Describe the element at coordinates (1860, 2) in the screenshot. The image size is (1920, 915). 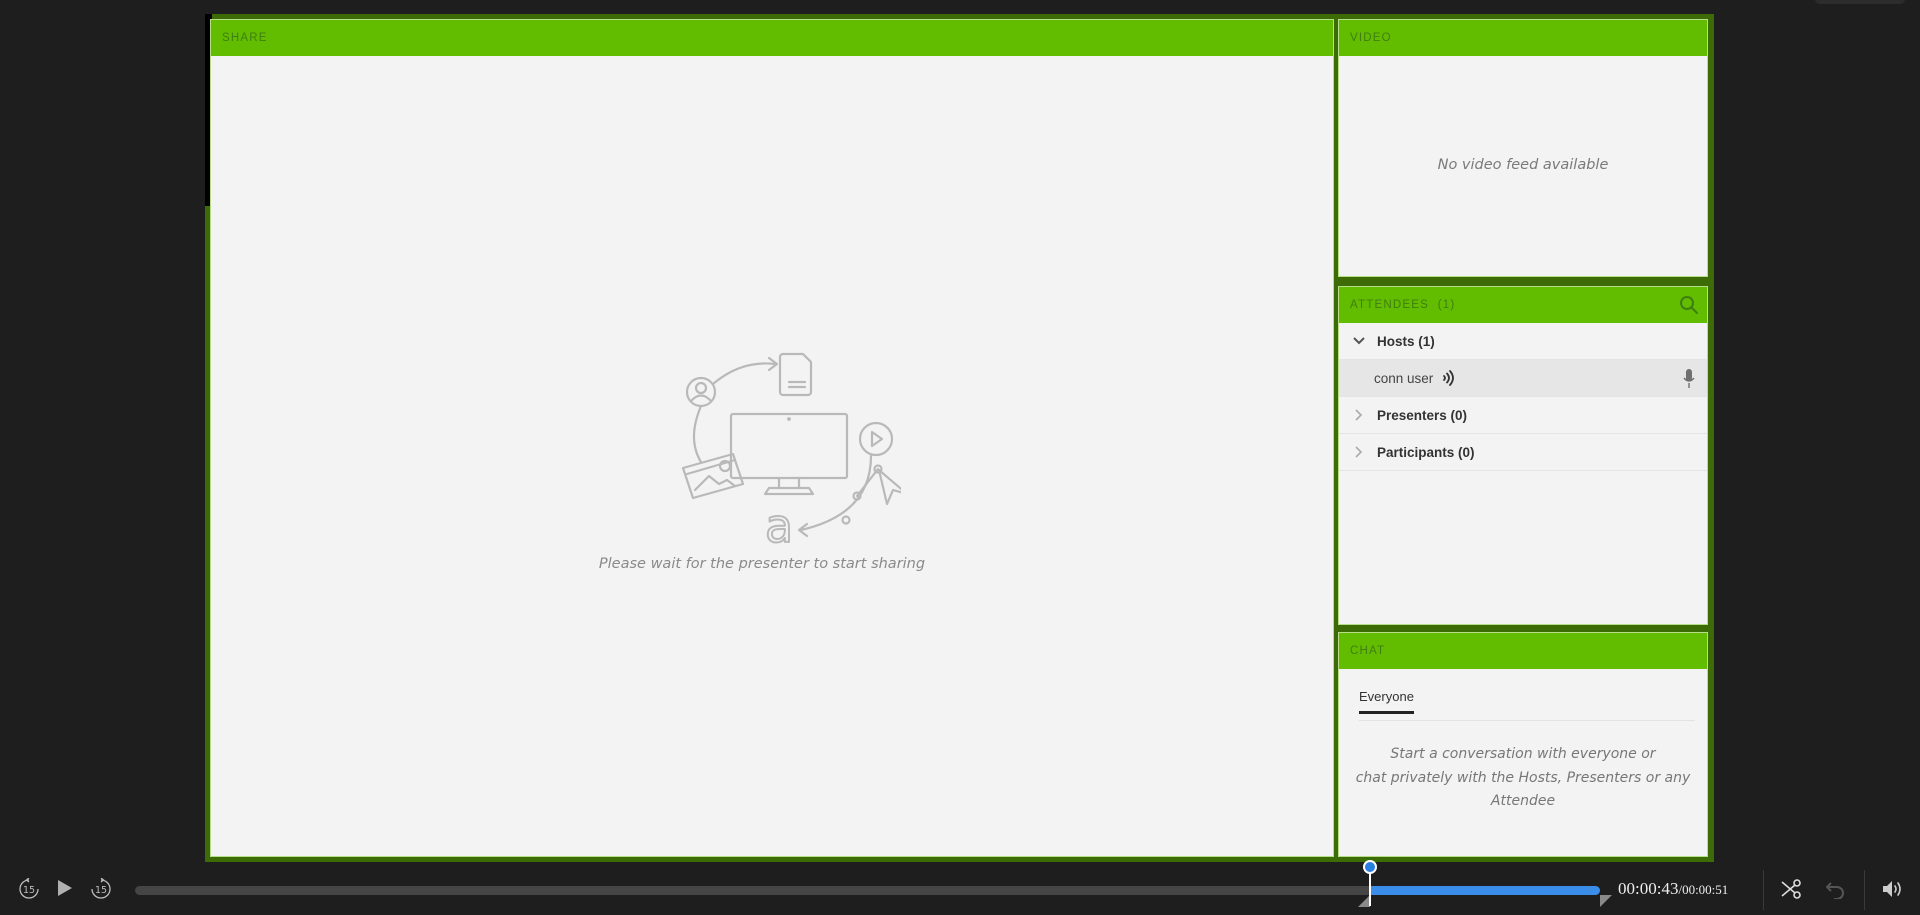
I see `top-handle` at that location.